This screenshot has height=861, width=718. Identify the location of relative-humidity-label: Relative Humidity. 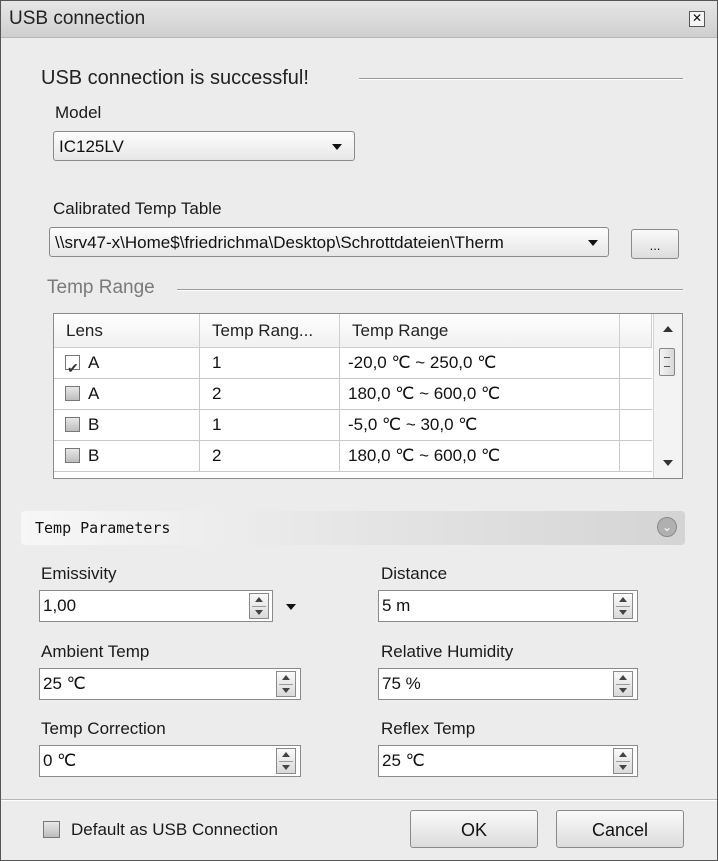
(447, 651).